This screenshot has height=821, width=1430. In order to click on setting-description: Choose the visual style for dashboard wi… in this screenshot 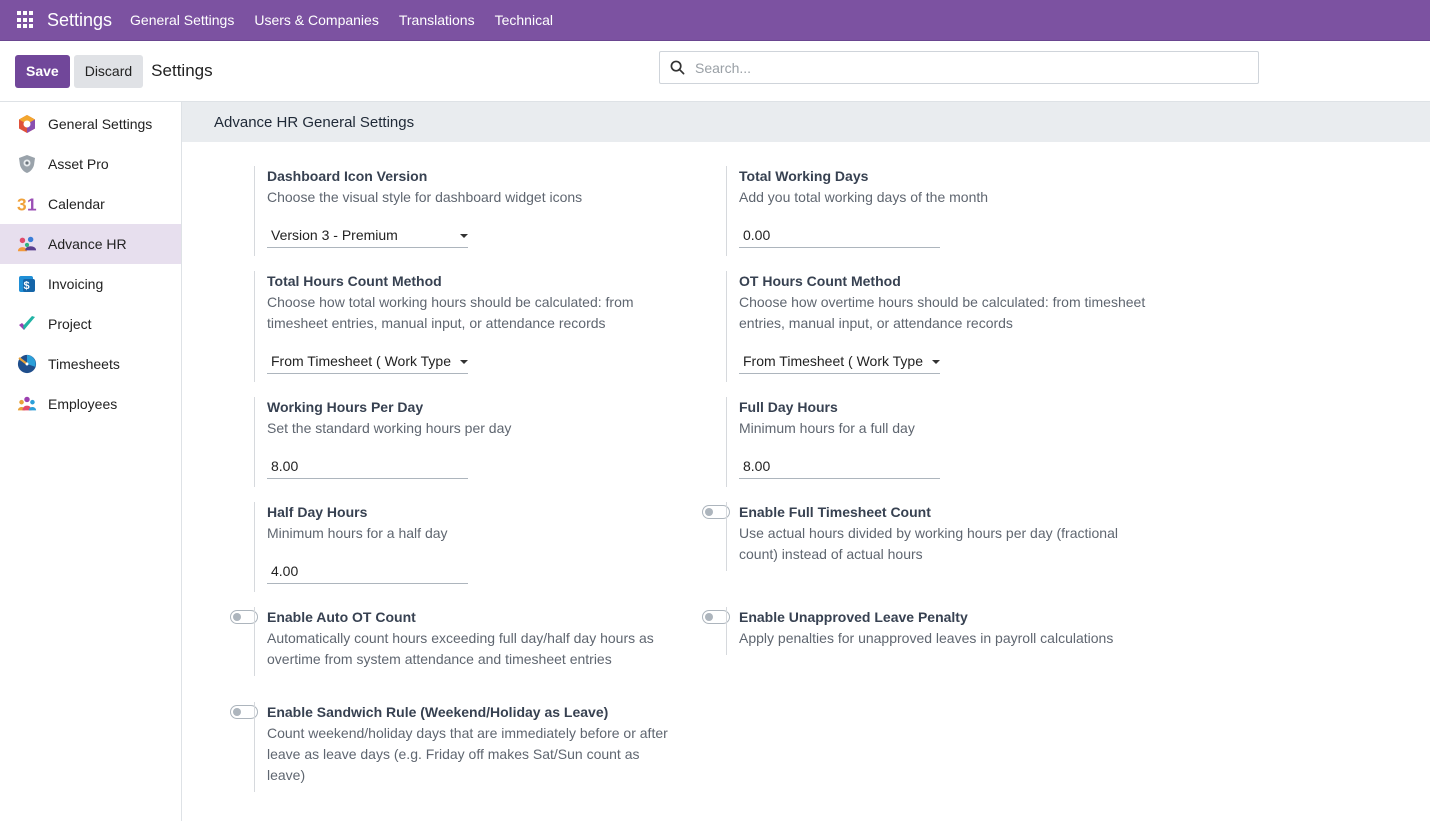, I will do `click(425, 197)`.